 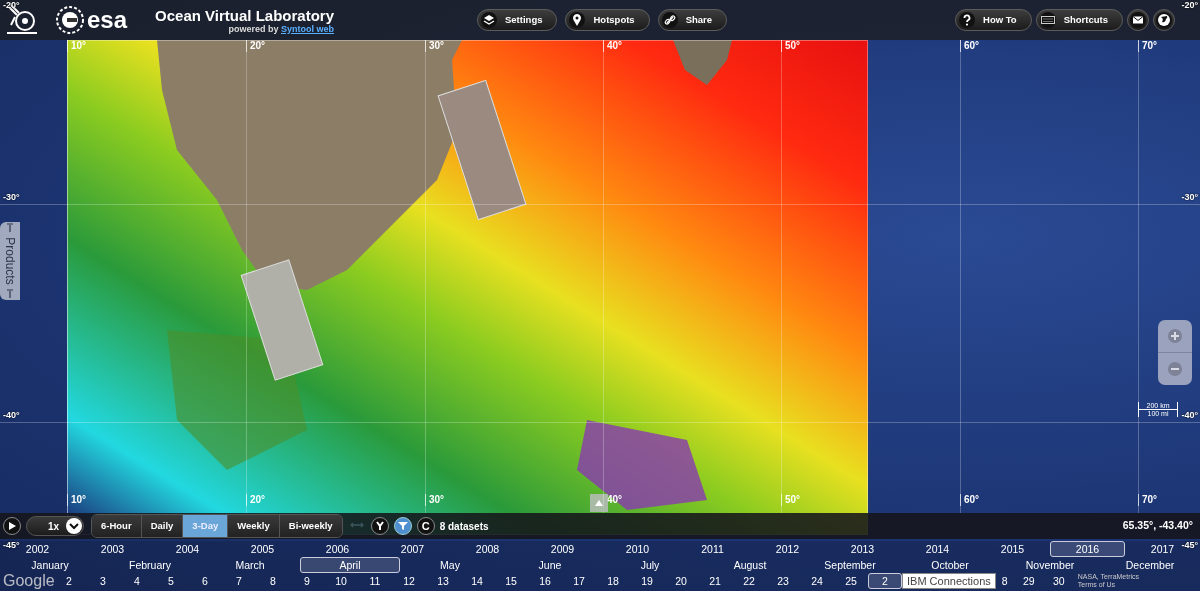 I want to click on interval-tab: Weekly, so click(x=254, y=526).